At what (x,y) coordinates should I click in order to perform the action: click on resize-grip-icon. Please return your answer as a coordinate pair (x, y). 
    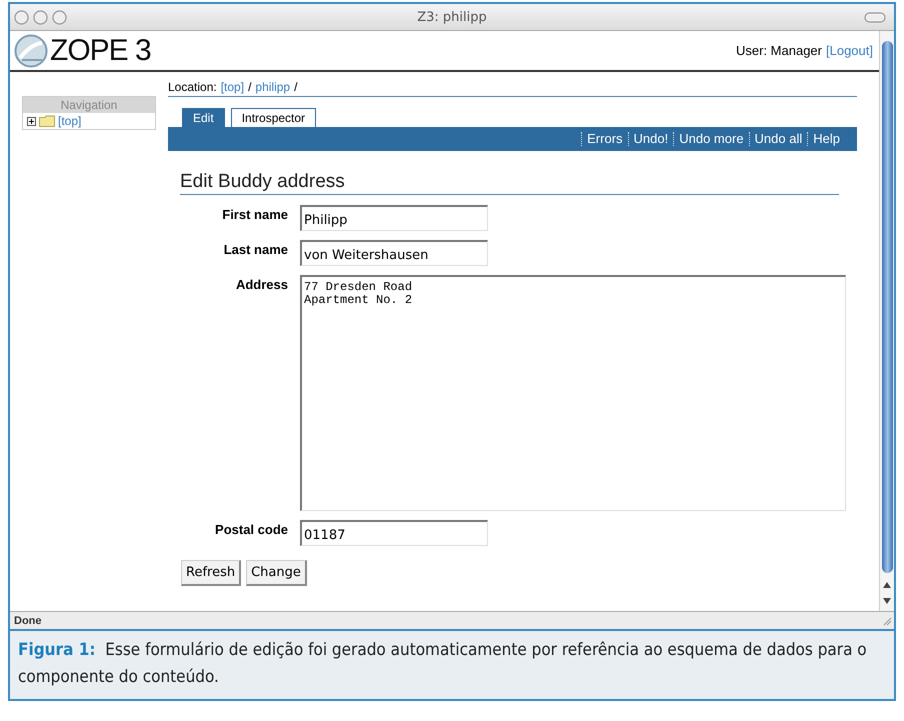
    Looking at the image, I should click on (887, 621).